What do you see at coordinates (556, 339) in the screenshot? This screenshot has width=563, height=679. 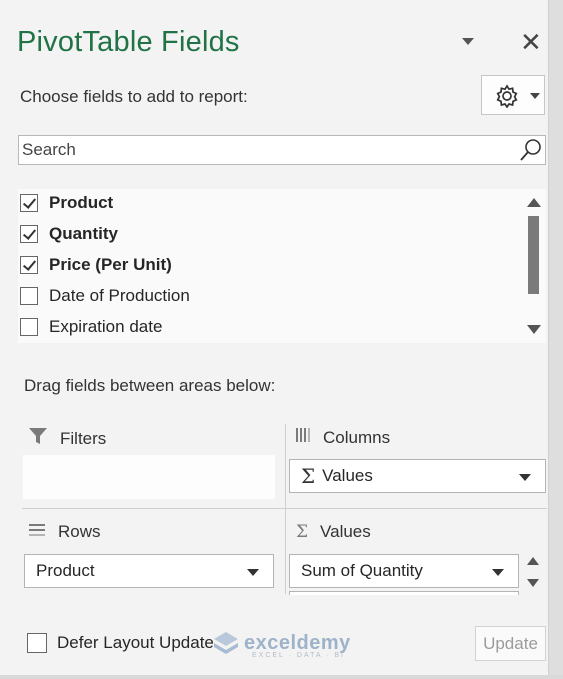 I see `window-scrollbar` at bounding box center [556, 339].